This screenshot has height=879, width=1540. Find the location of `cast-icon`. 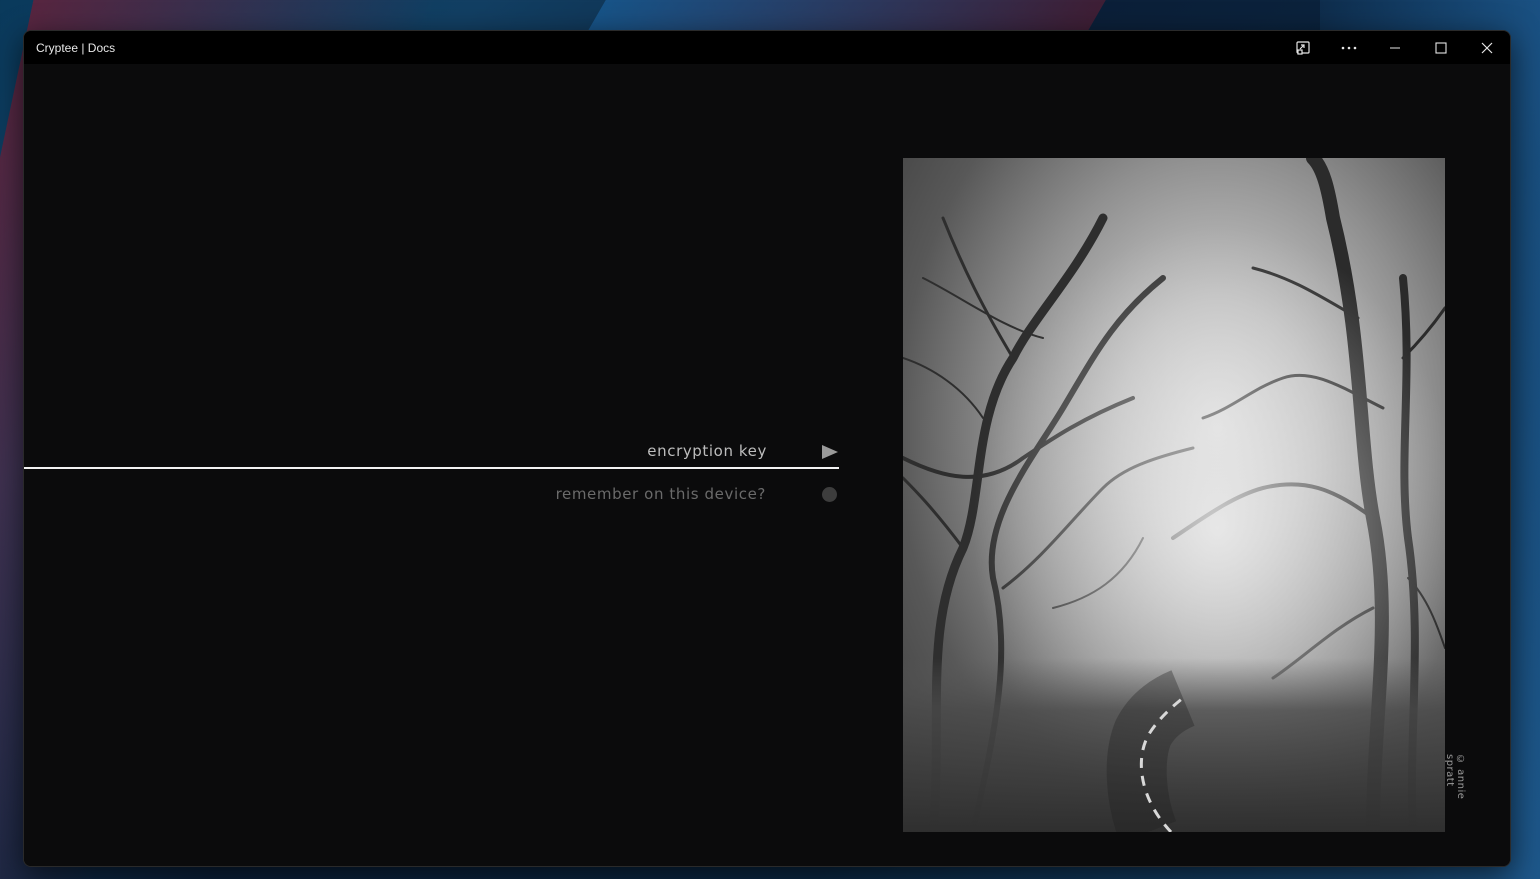

cast-icon is located at coordinates (1303, 47).